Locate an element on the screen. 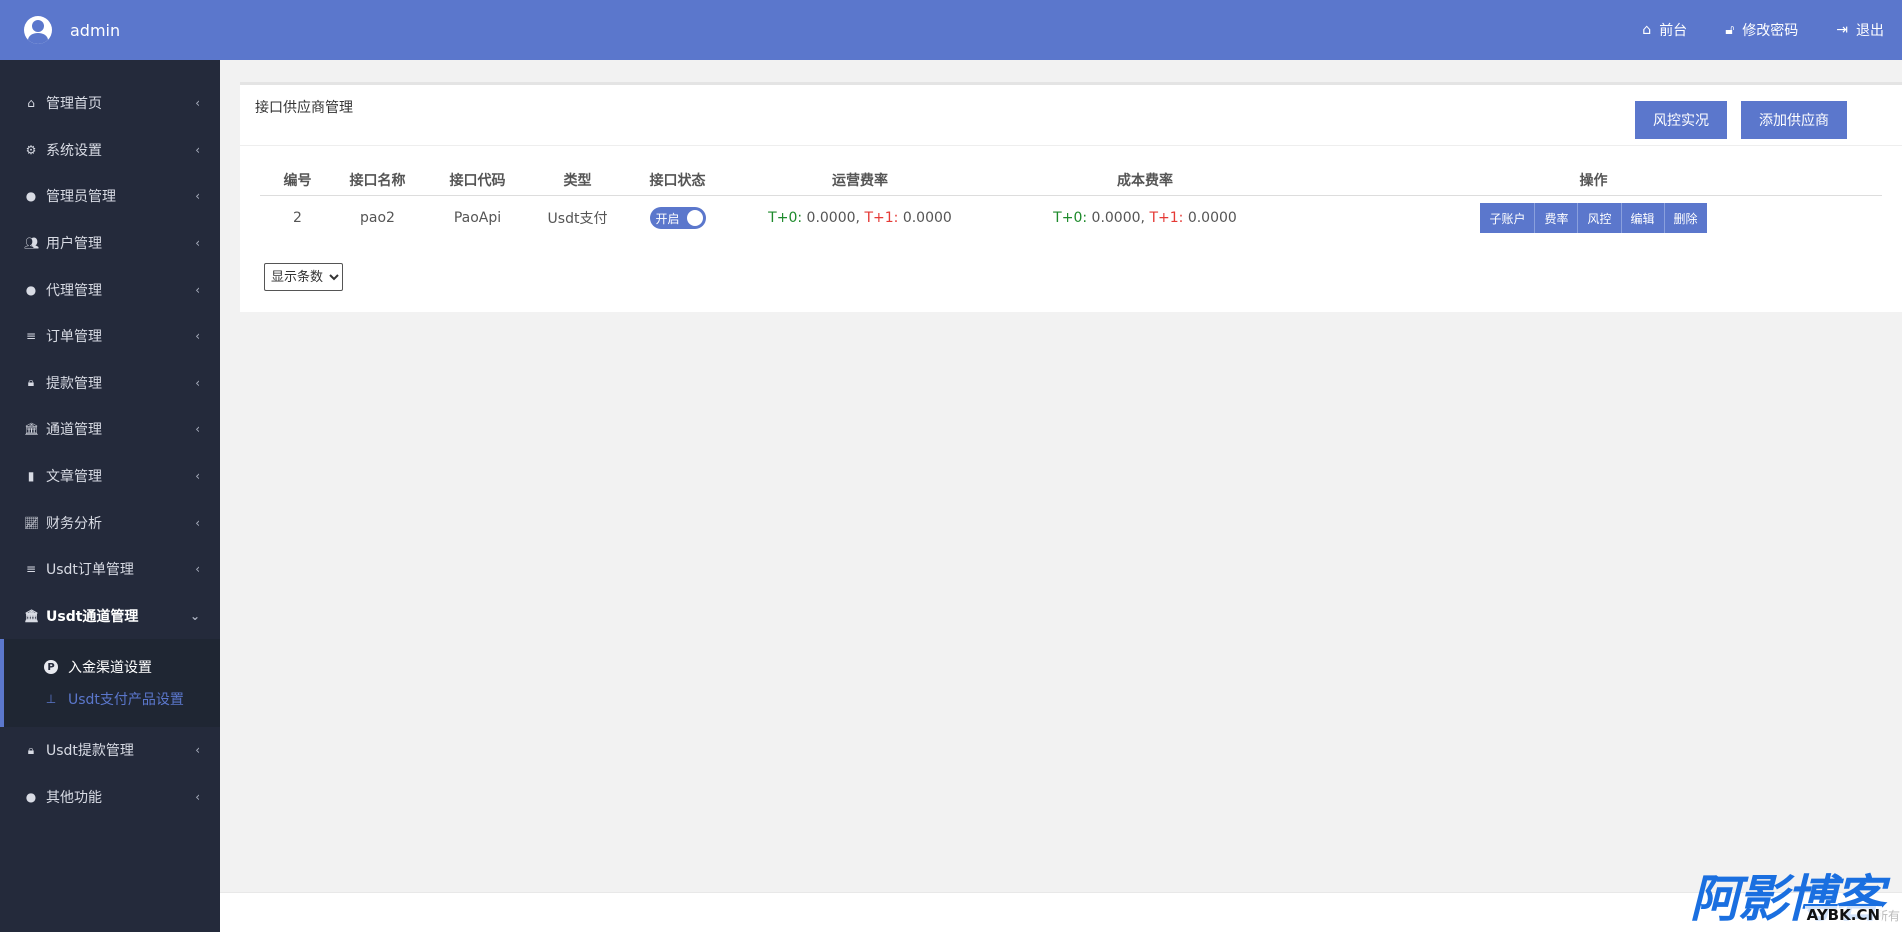  page-title: 接口供应商管理 is located at coordinates (304, 108).